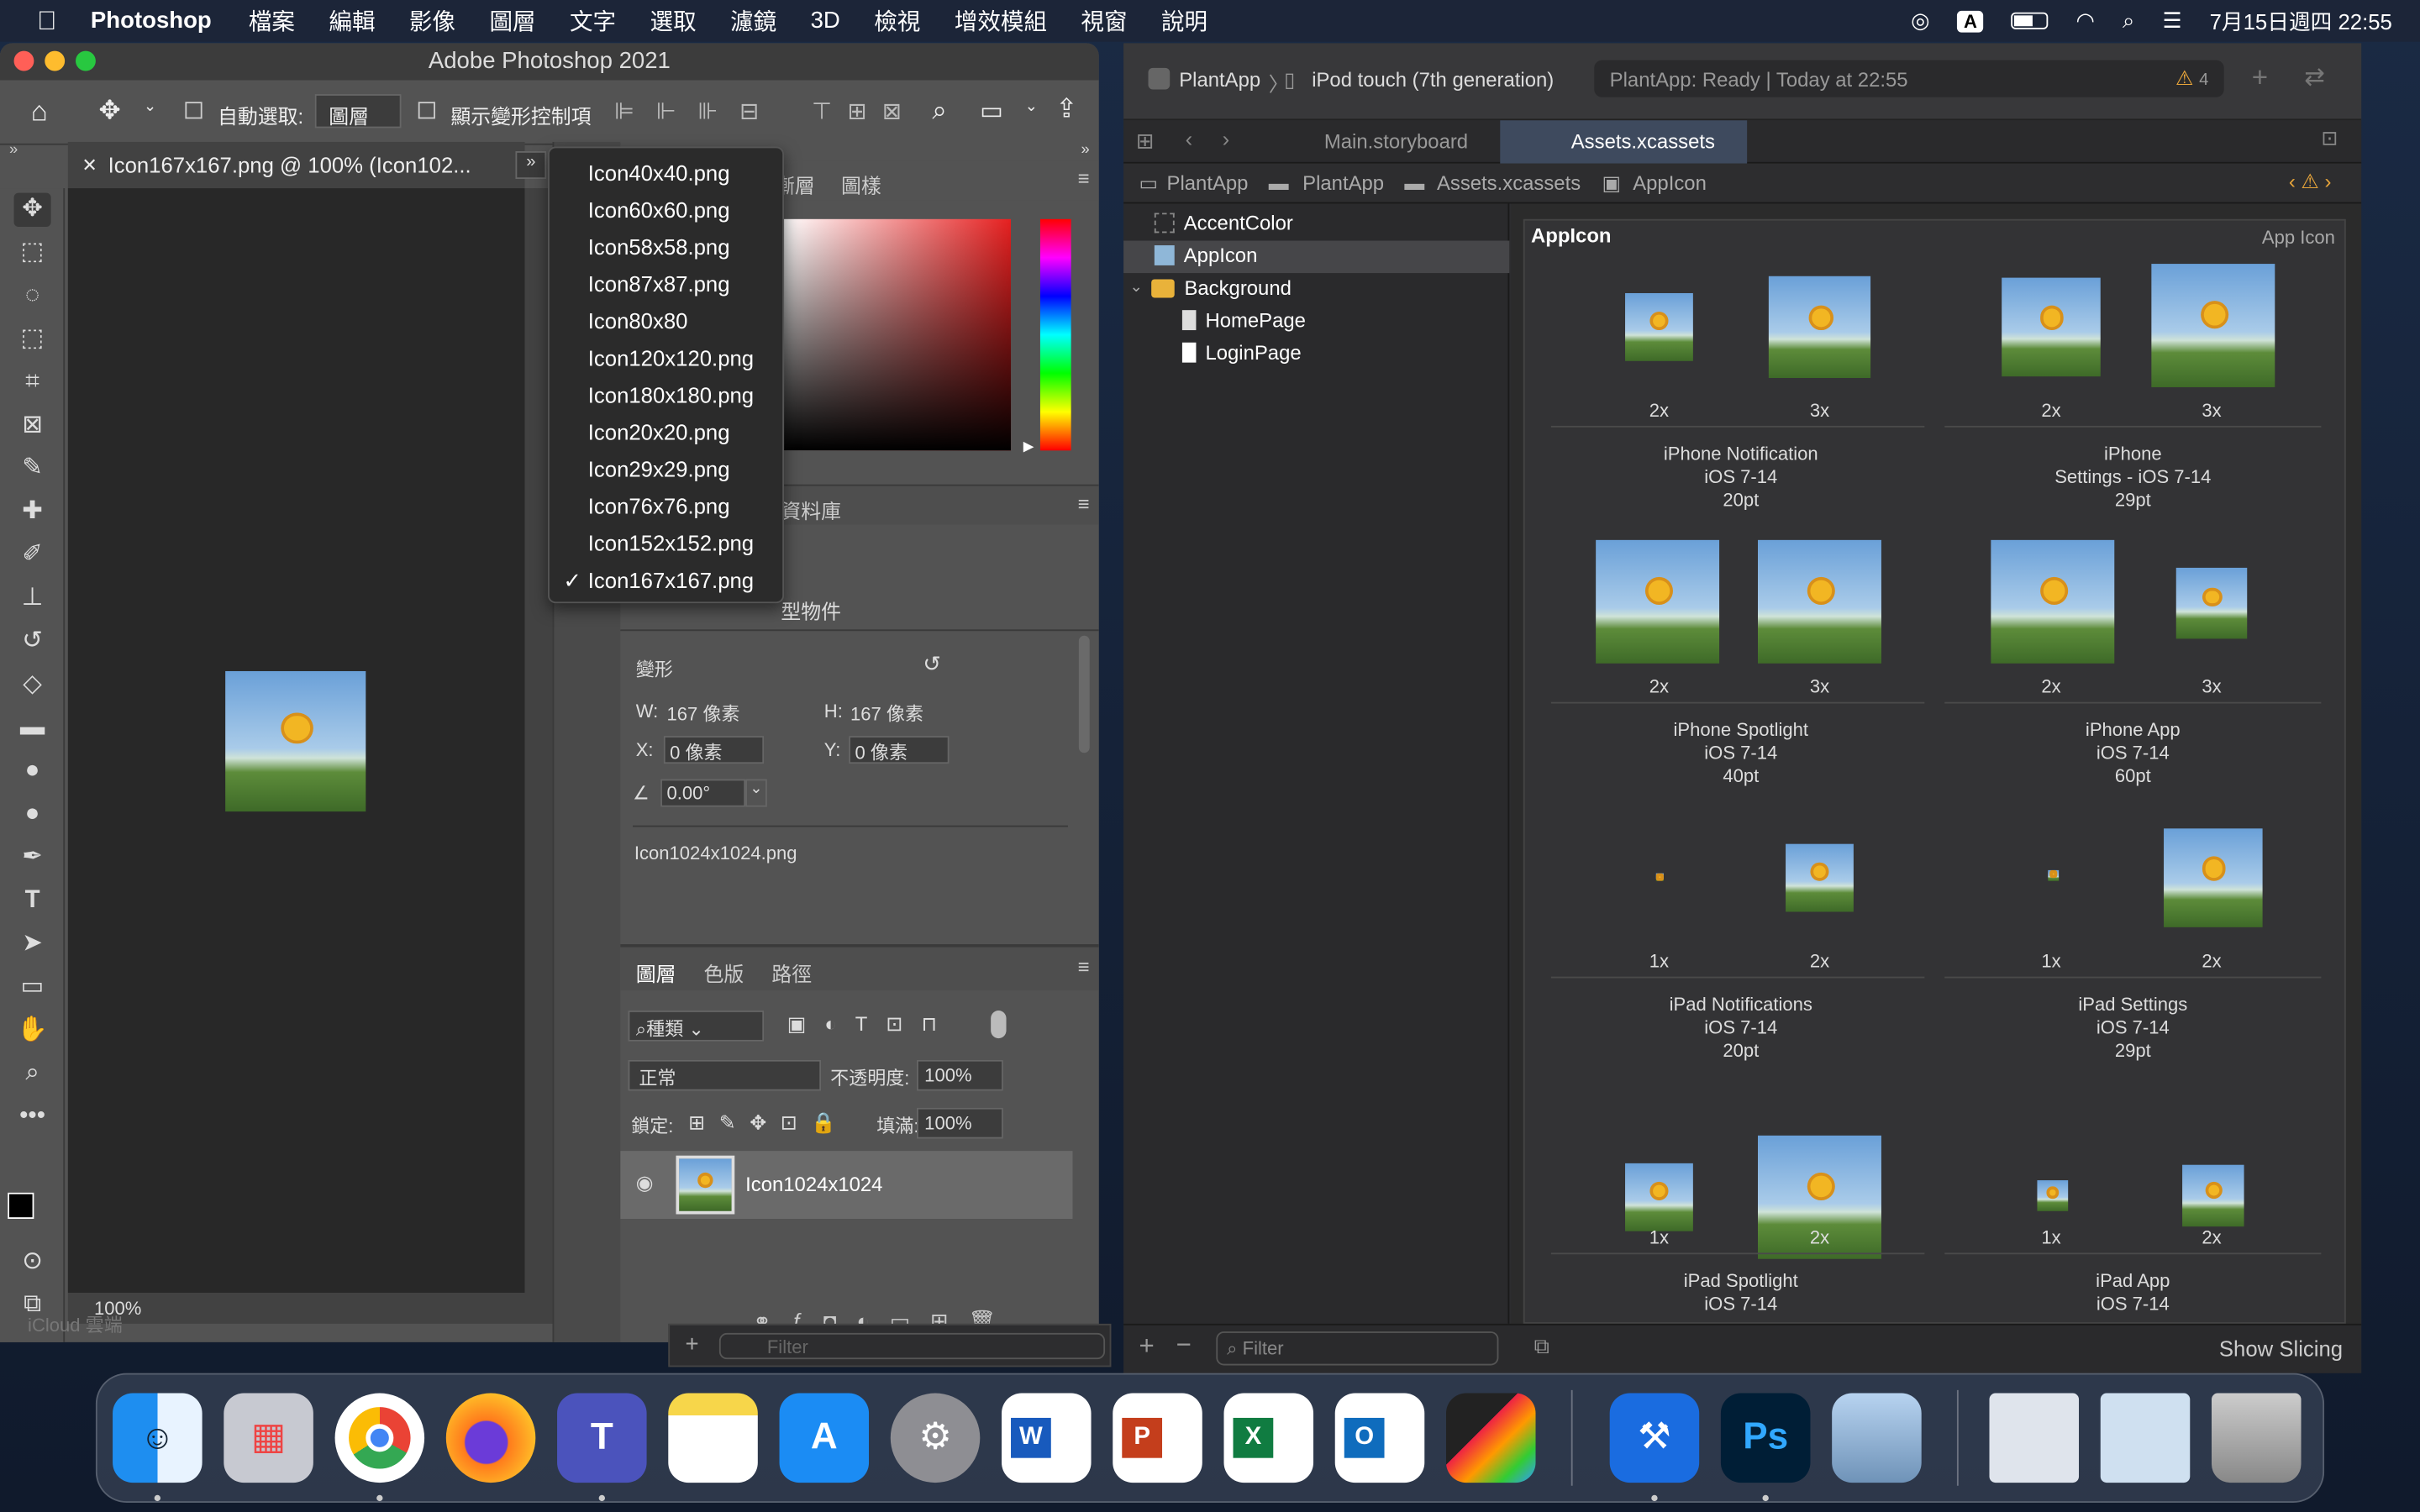  I want to click on fill-input: 100%, so click(960, 1123).